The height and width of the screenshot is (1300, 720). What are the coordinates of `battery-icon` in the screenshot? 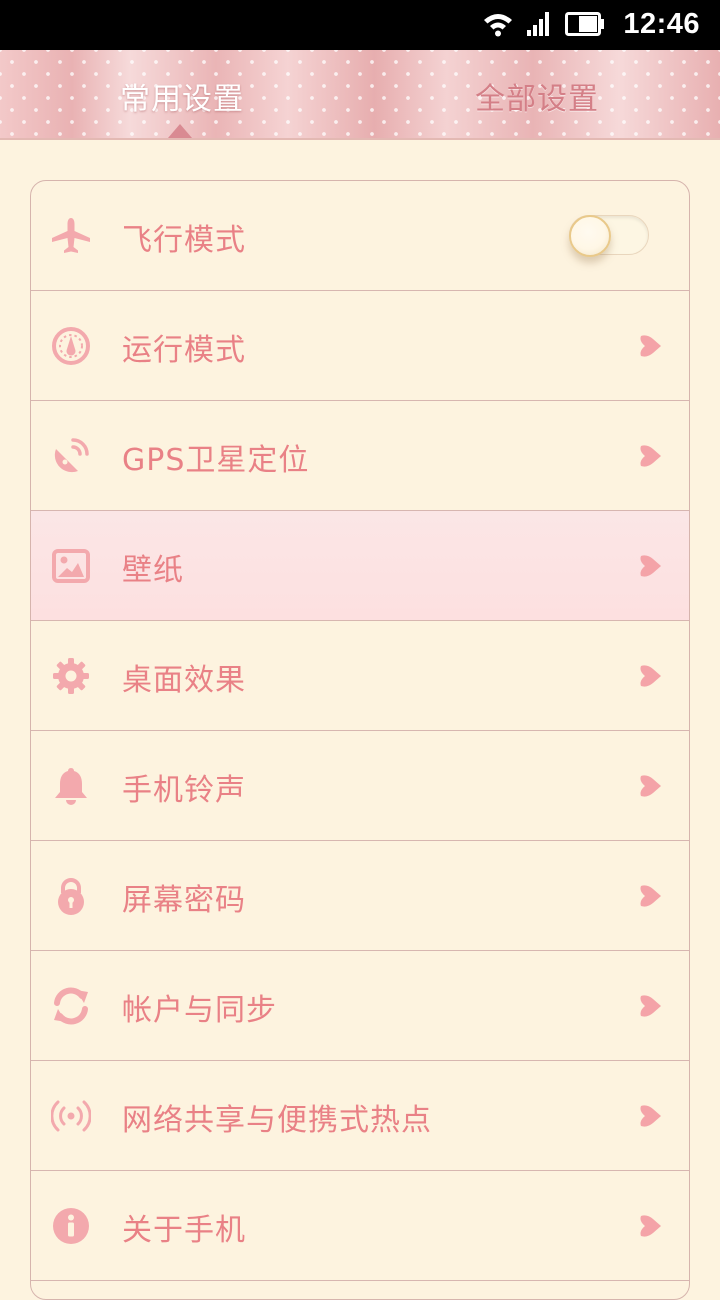 It's located at (584, 24).